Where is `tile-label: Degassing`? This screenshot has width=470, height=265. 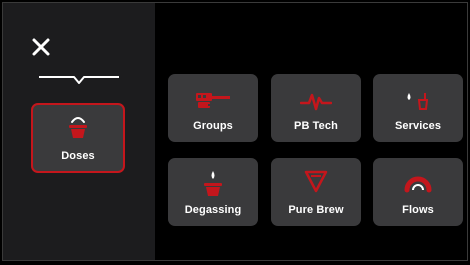
tile-label: Degassing is located at coordinates (213, 210).